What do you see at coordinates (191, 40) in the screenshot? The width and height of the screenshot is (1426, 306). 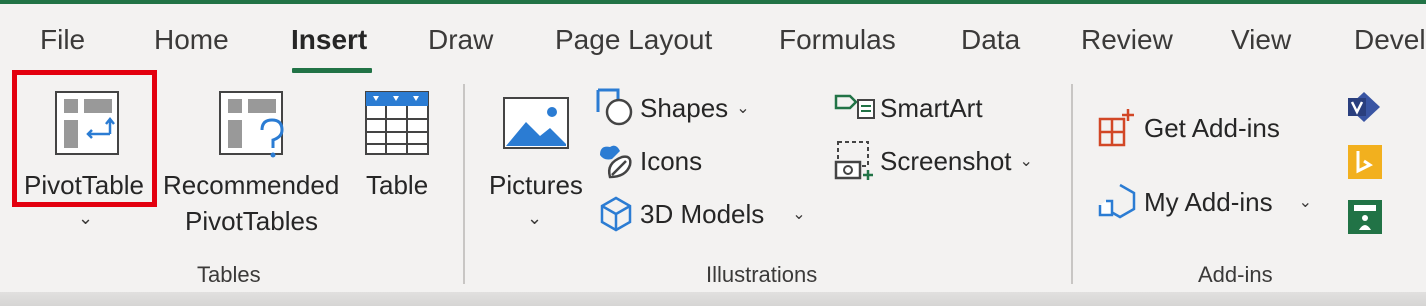 I see `tab-home: Home` at bounding box center [191, 40].